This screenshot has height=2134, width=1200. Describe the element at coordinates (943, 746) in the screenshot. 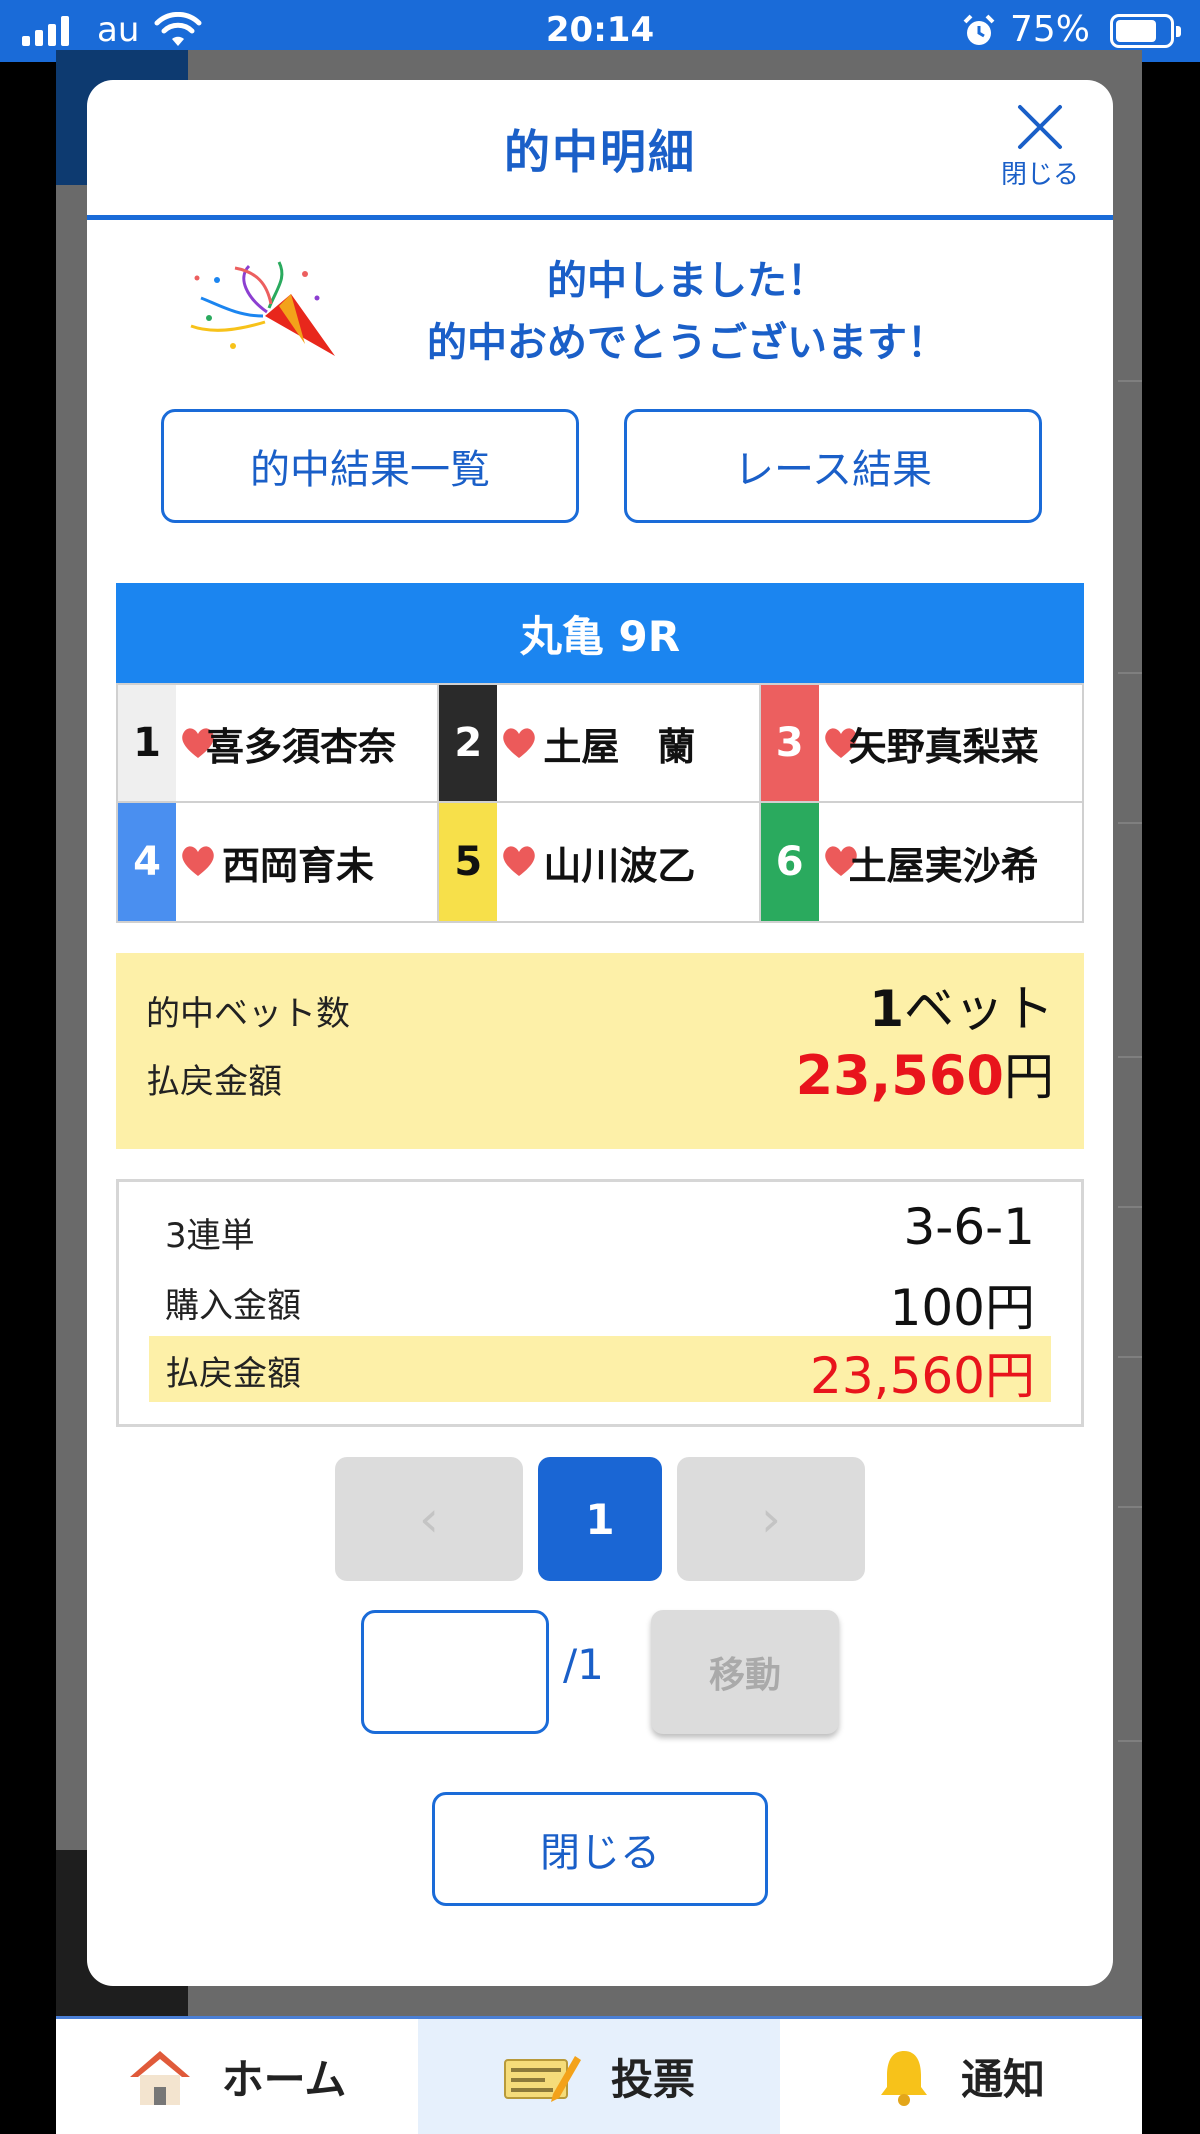

I see `racer-name: 矢野真梨菜` at that location.